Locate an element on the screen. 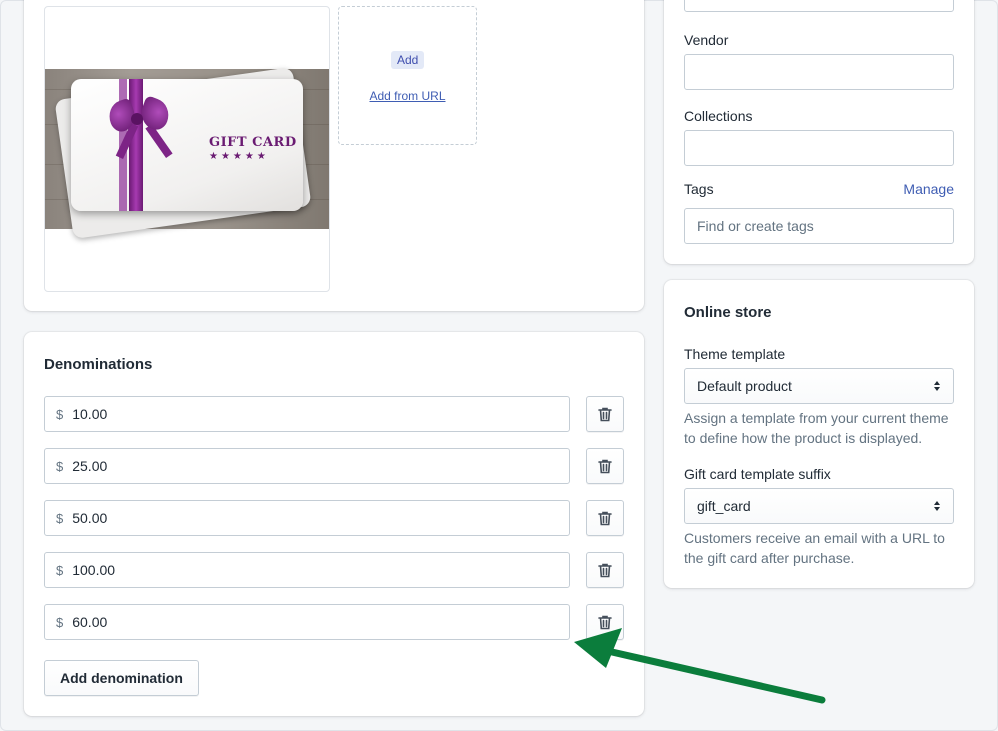 The height and width of the screenshot is (731, 998). denomination-row: $60.00 is located at coordinates (334, 622).